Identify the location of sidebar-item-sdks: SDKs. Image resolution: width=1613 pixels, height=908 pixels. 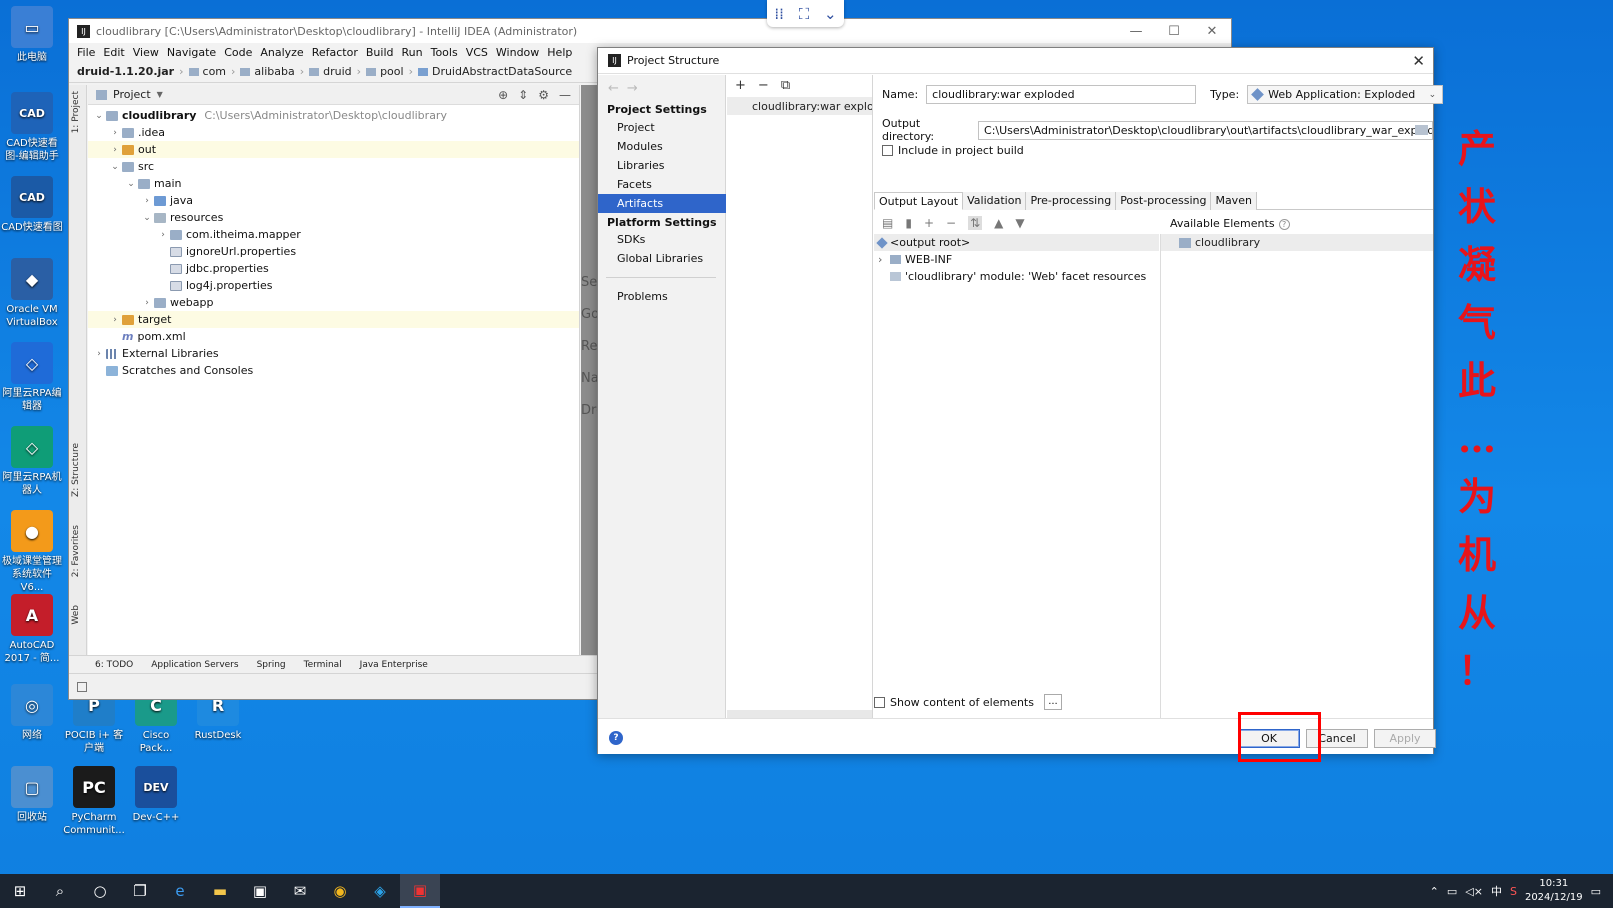
(662, 239).